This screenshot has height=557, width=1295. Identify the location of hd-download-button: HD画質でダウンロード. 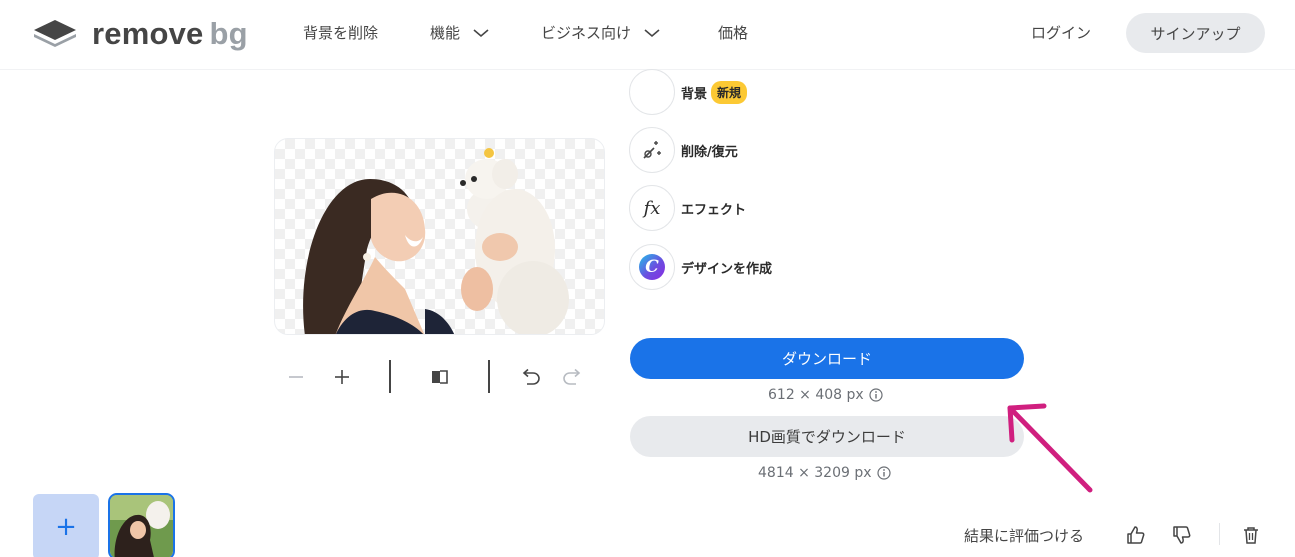
(827, 436).